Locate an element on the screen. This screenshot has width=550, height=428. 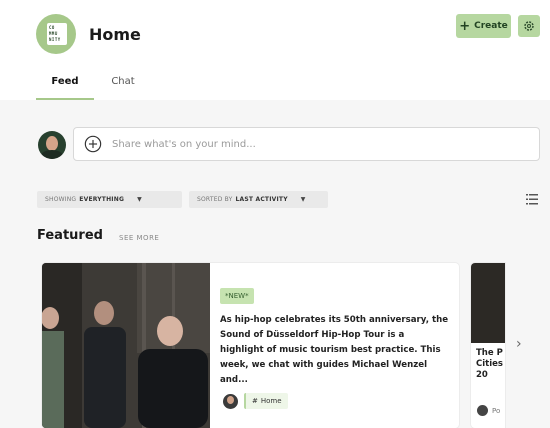
user-avatar is located at coordinates (52, 145).